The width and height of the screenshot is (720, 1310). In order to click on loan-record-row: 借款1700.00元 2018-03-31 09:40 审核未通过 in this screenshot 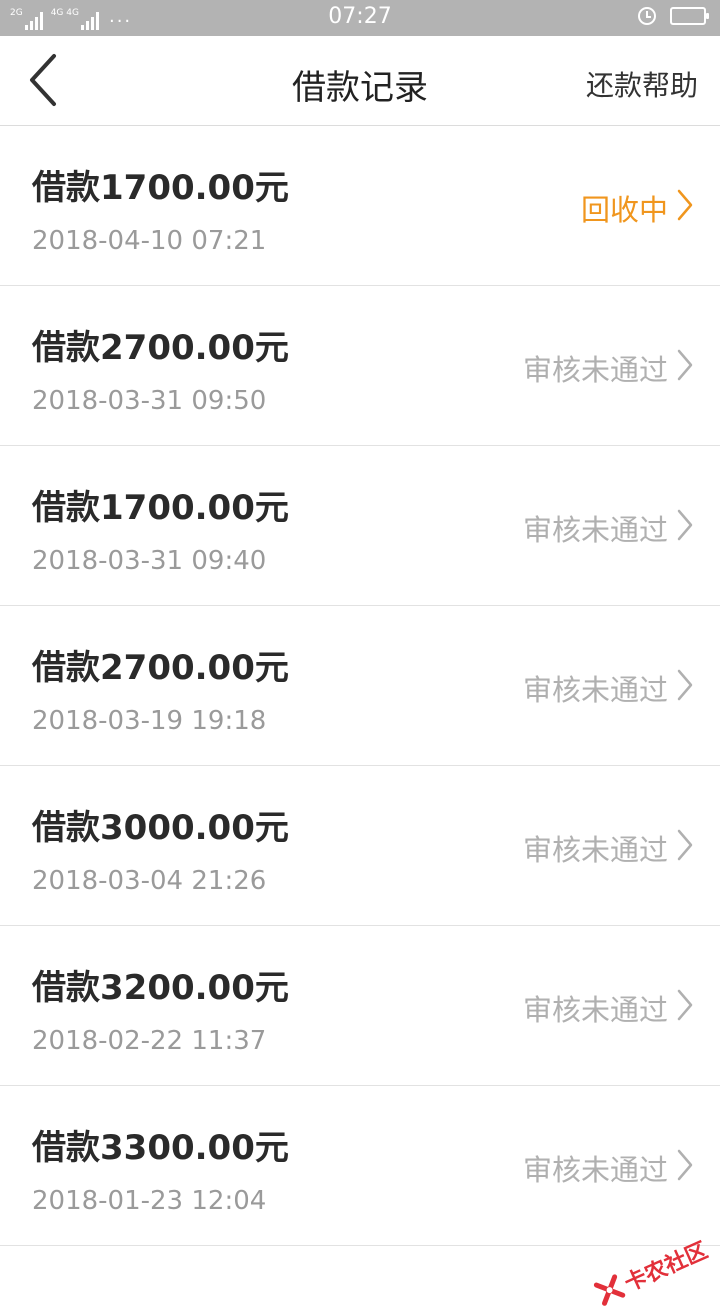, I will do `click(360, 526)`.